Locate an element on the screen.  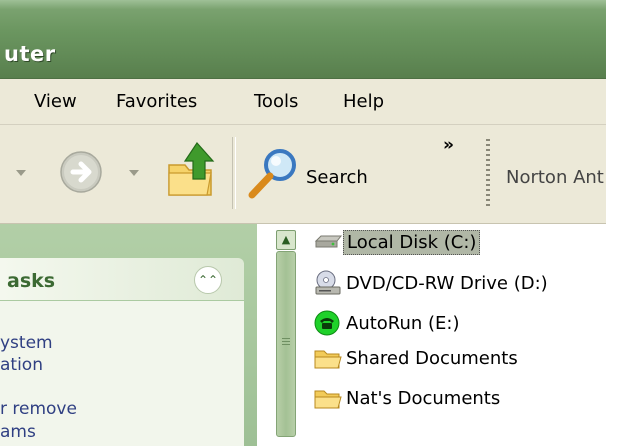
file-label: Shared Documents is located at coordinates (432, 358).